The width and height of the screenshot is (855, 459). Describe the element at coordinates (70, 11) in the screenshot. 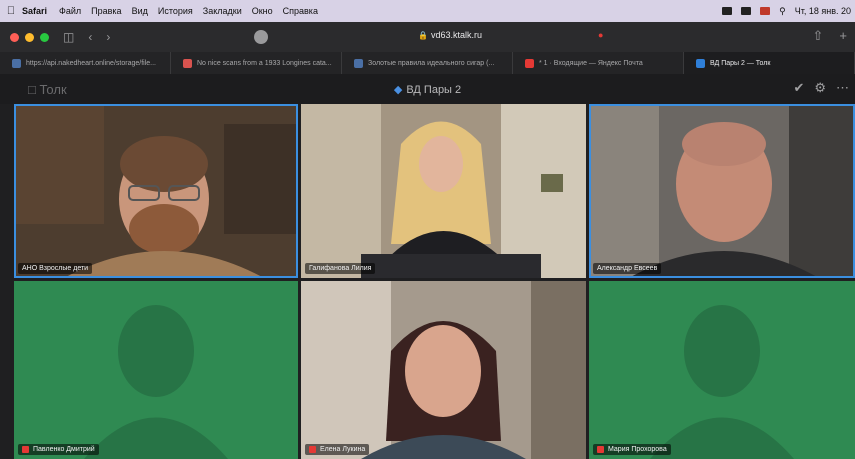

I see `menu-file: Файл` at that location.